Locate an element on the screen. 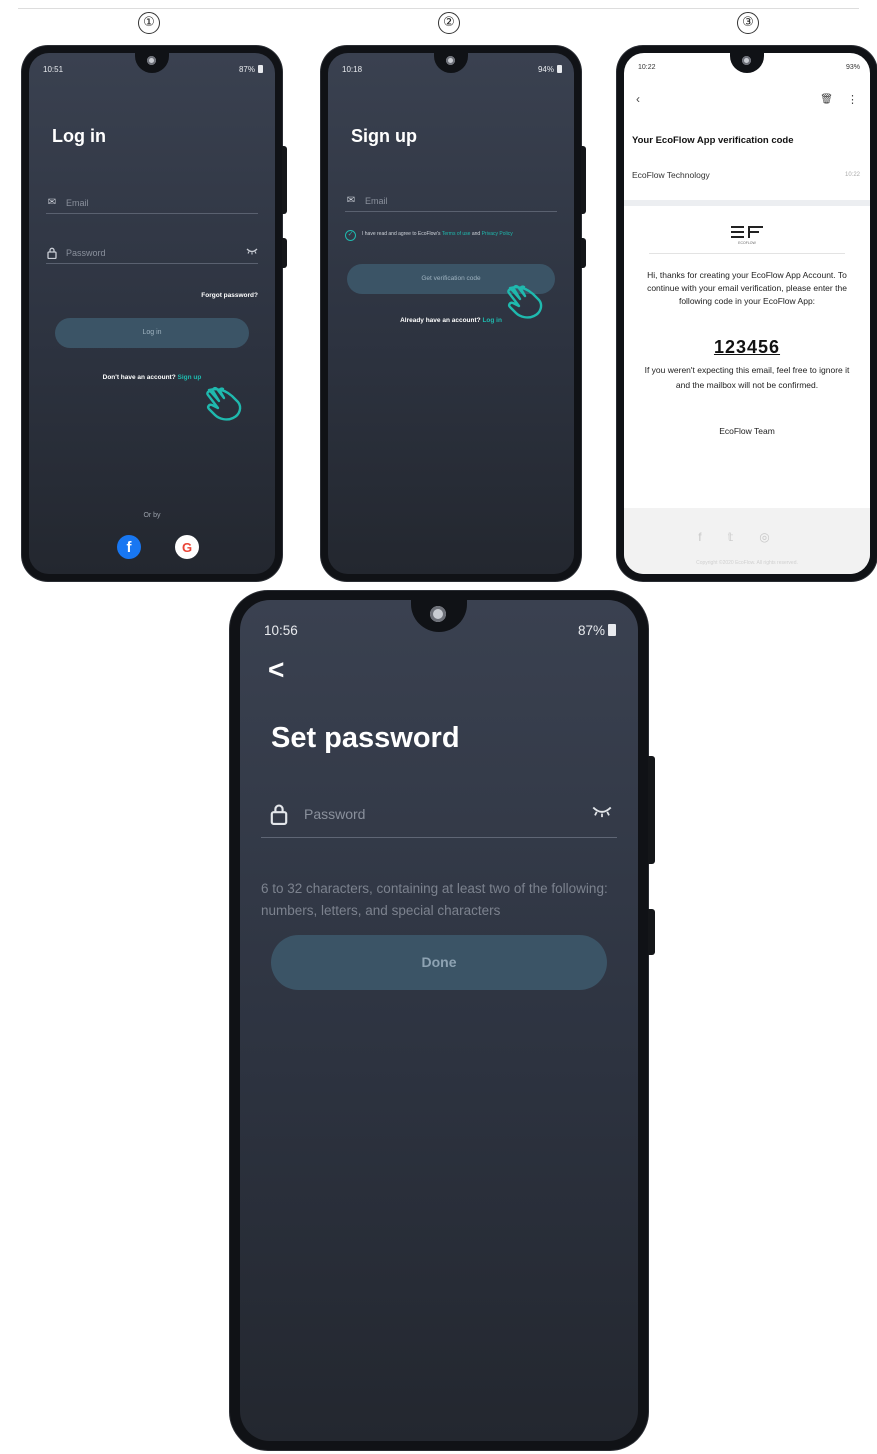  status-time: 10:22 is located at coordinates (647, 67).